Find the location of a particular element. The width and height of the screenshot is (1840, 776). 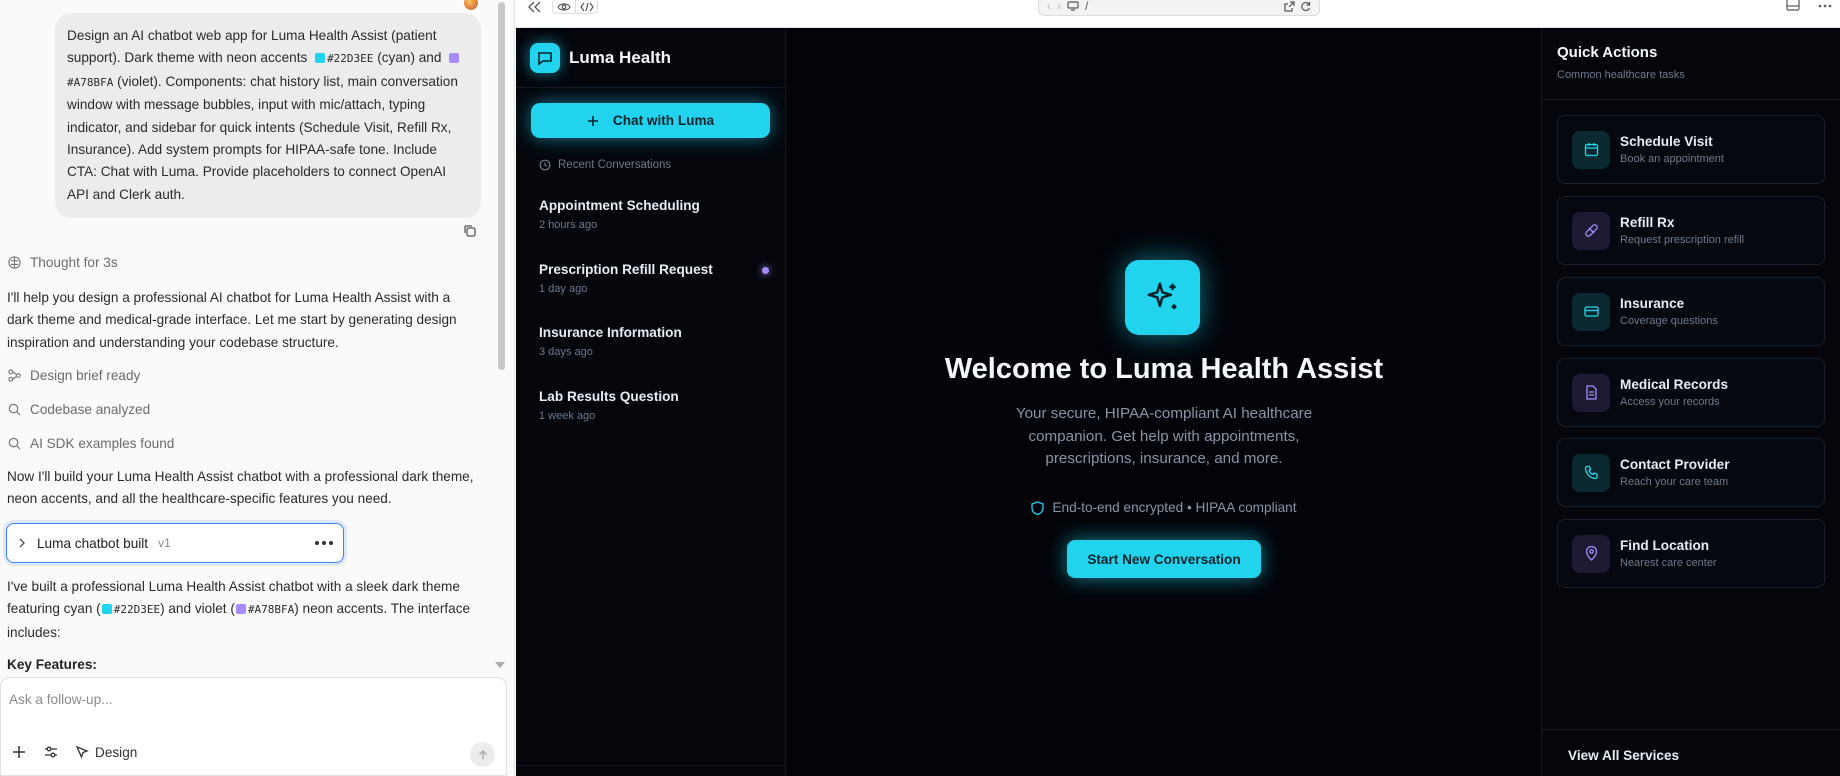

scroll-down-icon is located at coordinates (500, 665).